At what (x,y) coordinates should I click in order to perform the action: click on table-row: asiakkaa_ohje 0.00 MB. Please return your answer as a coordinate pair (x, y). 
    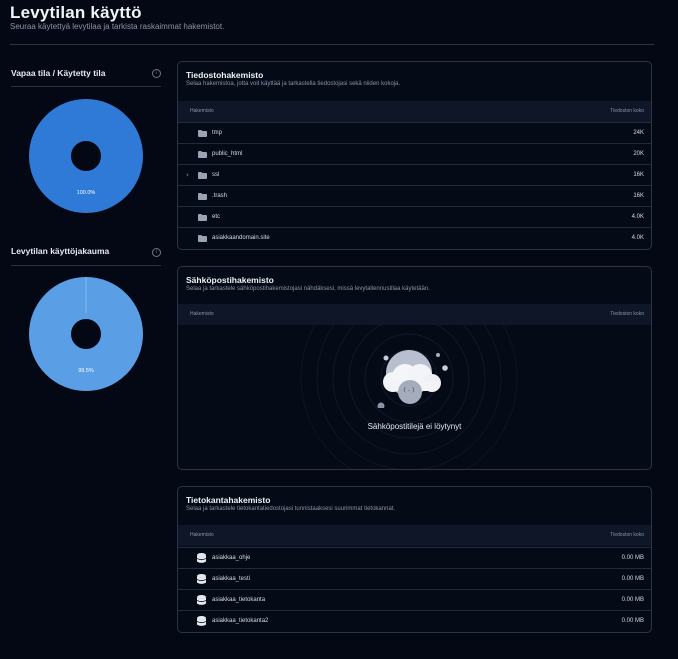
    Looking at the image, I should click on (414, 558).